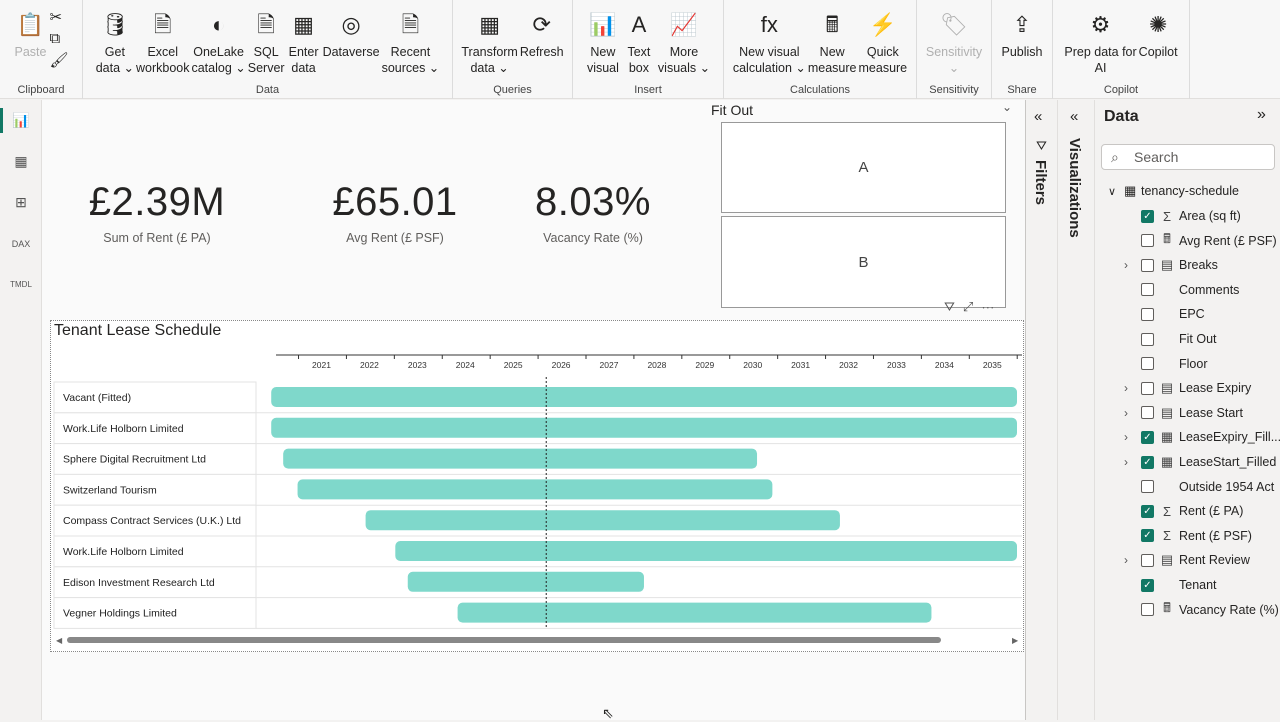 The width and height of the screenshot is (1280, 722). I want to click on more-options-icon: ⋯, so click(991, 306).